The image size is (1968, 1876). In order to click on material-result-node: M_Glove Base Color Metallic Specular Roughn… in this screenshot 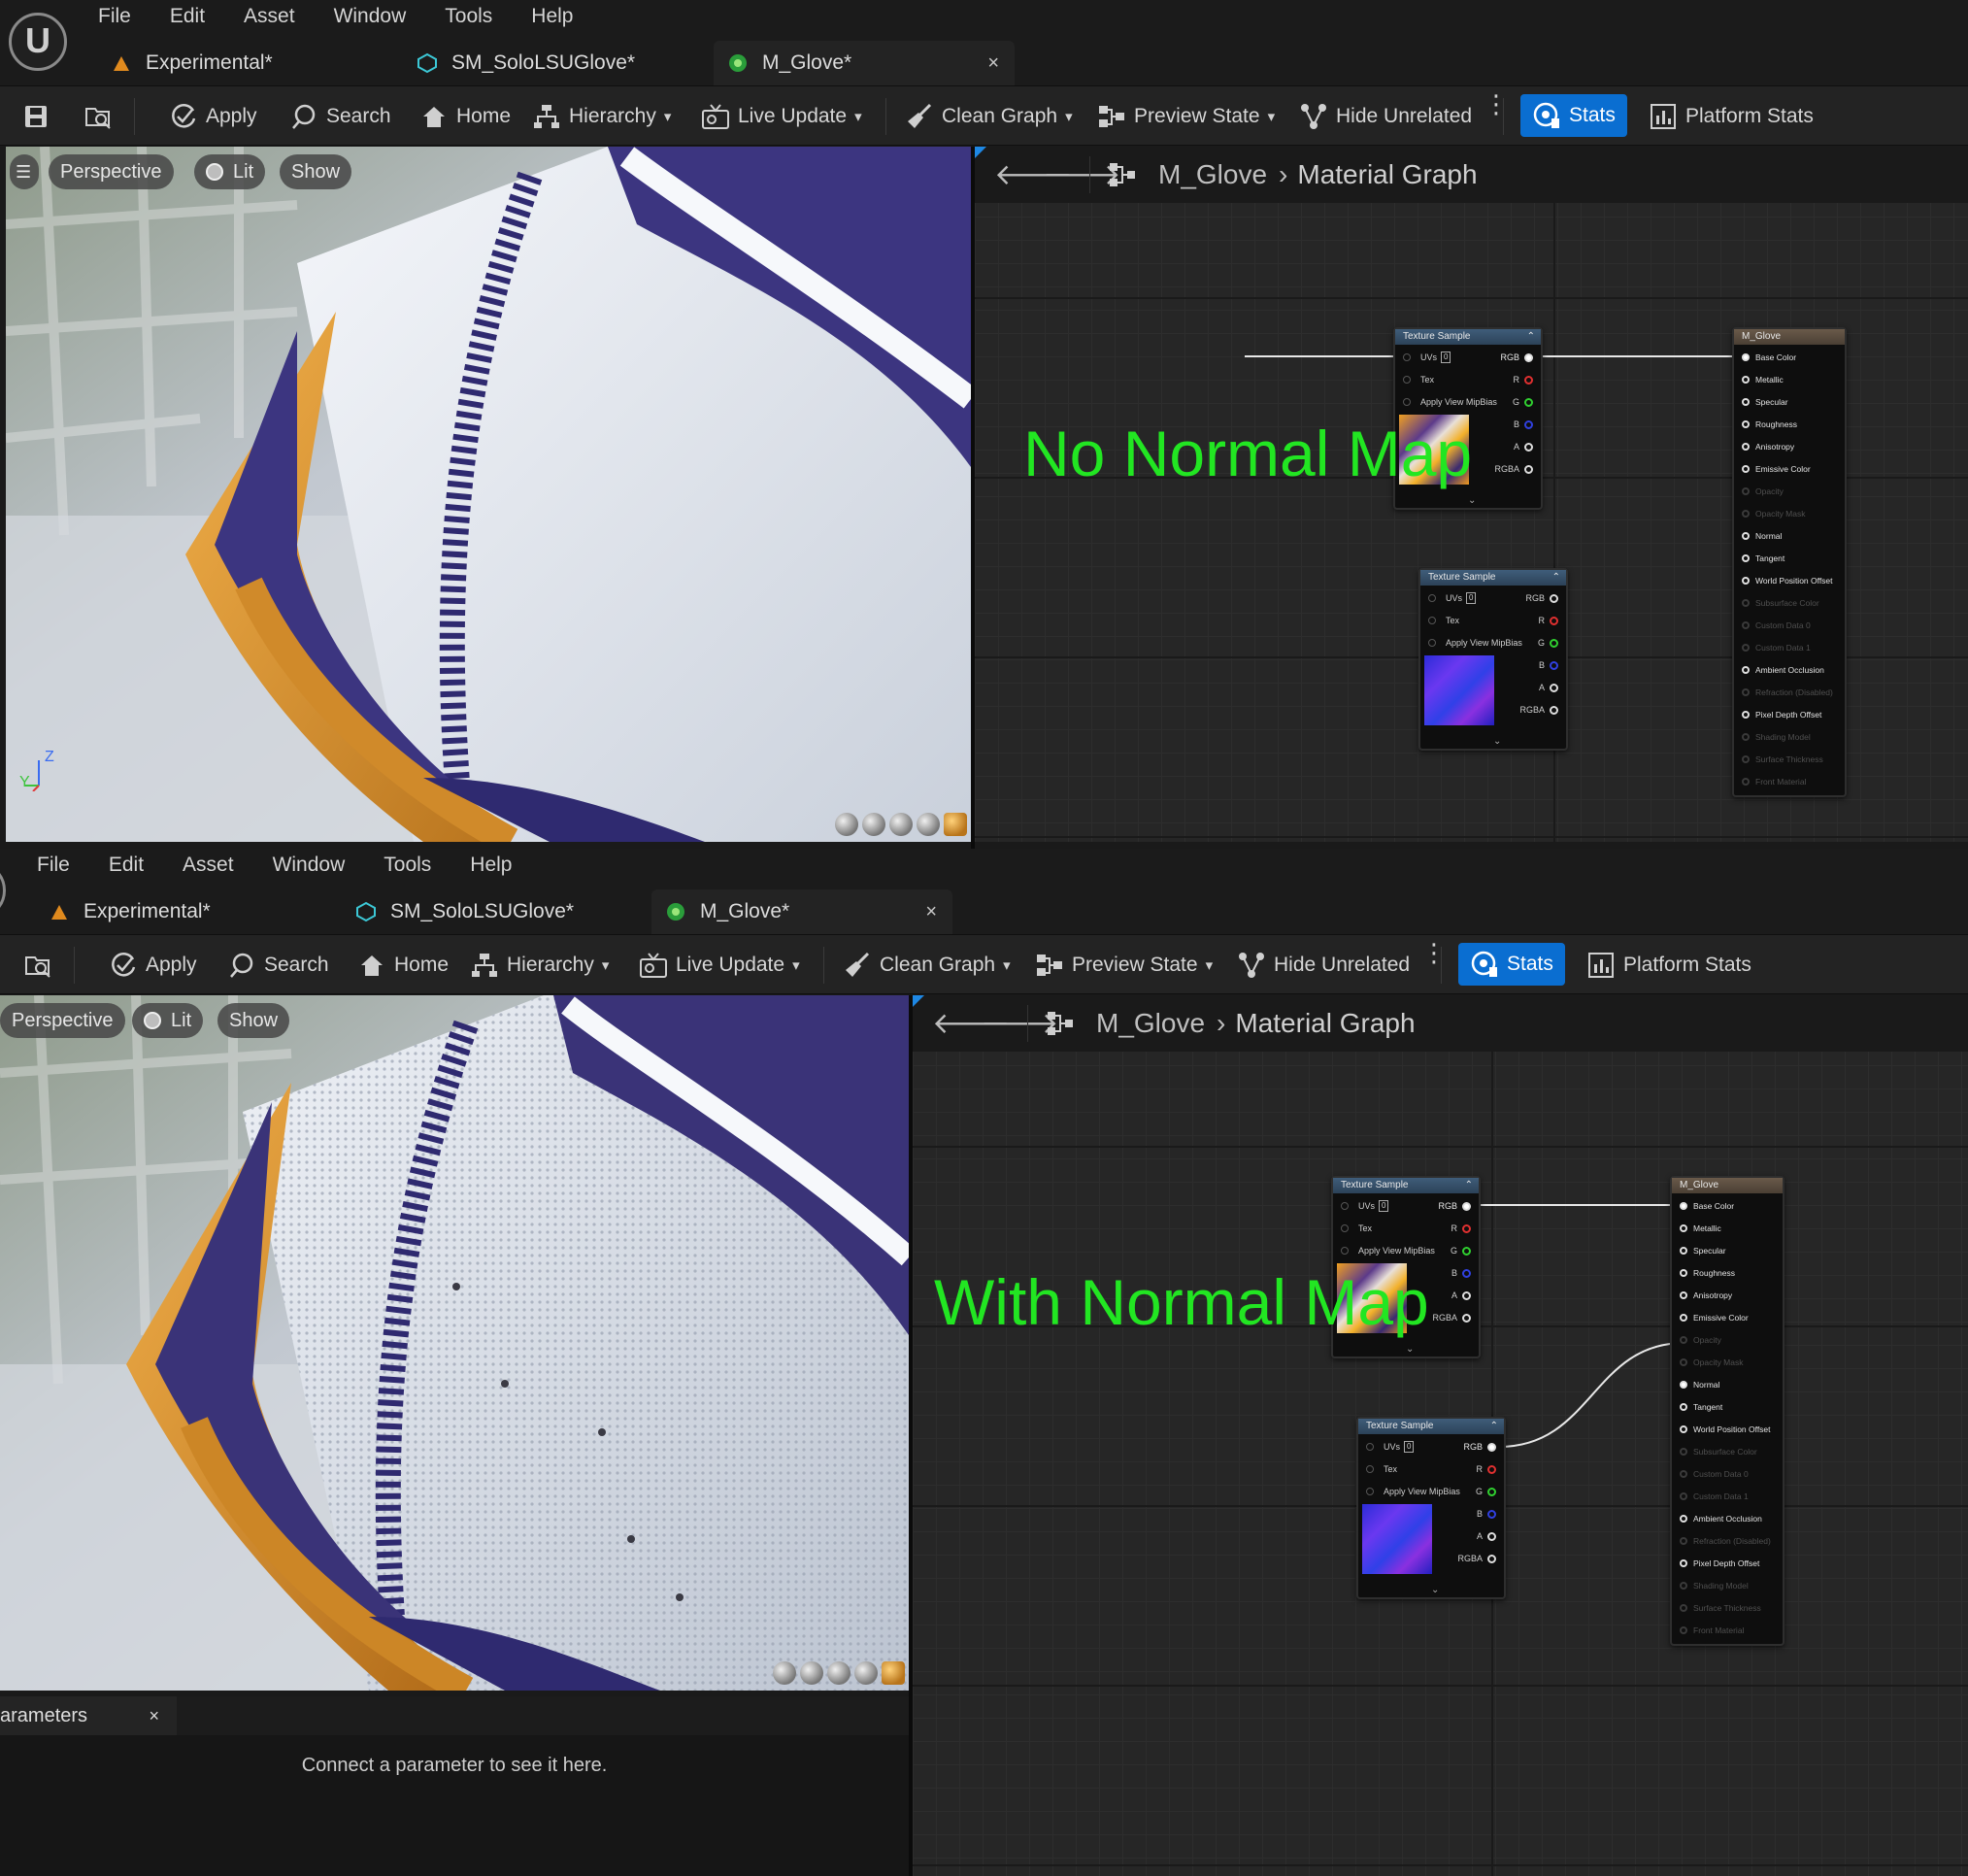, I will do `click(1728, 1411)`.